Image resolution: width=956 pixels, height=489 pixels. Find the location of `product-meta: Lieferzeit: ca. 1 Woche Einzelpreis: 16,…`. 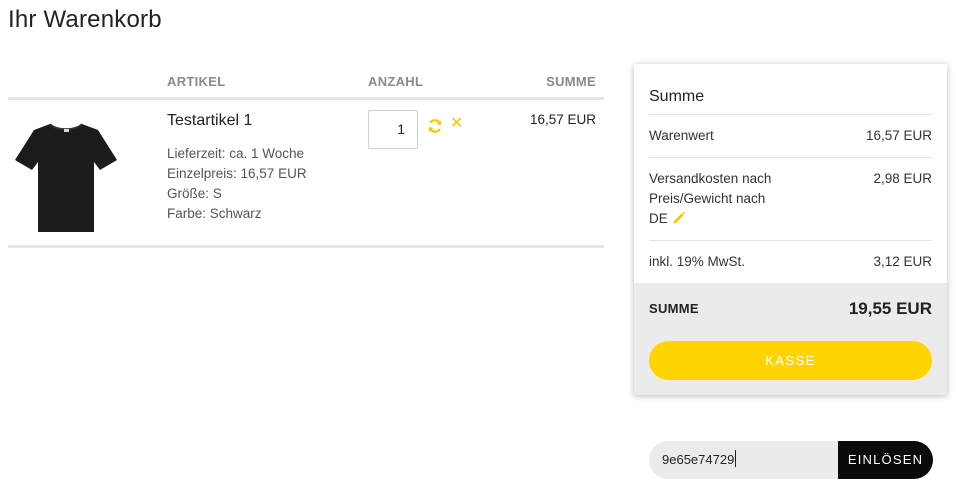

product-meta: Lieferzeit: ca. 1 Woche Einzelpreis: 16,… is located at coordinates (237, 184).